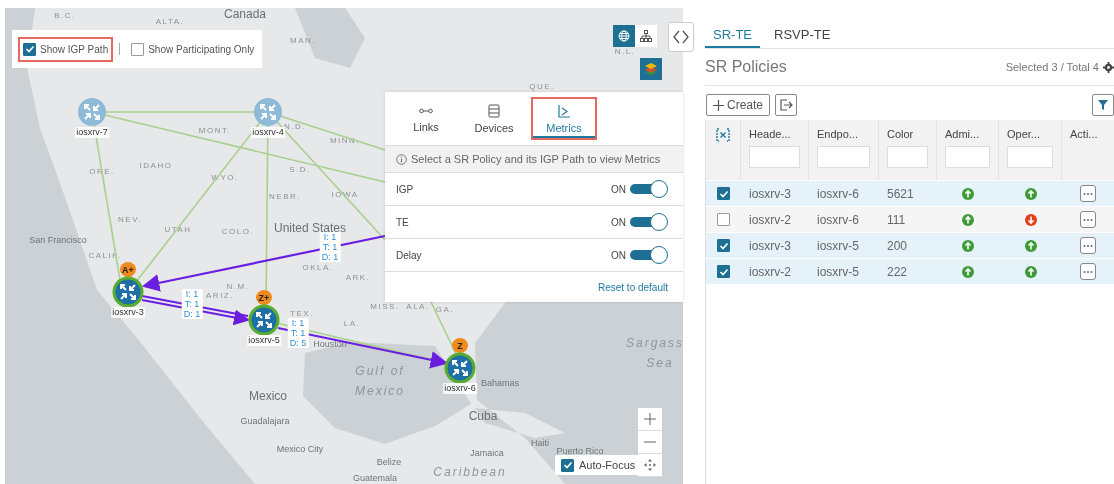  Describe the element at coordinates (655, 343) in the screenshot. I see `place-label: Sargass` at that location.